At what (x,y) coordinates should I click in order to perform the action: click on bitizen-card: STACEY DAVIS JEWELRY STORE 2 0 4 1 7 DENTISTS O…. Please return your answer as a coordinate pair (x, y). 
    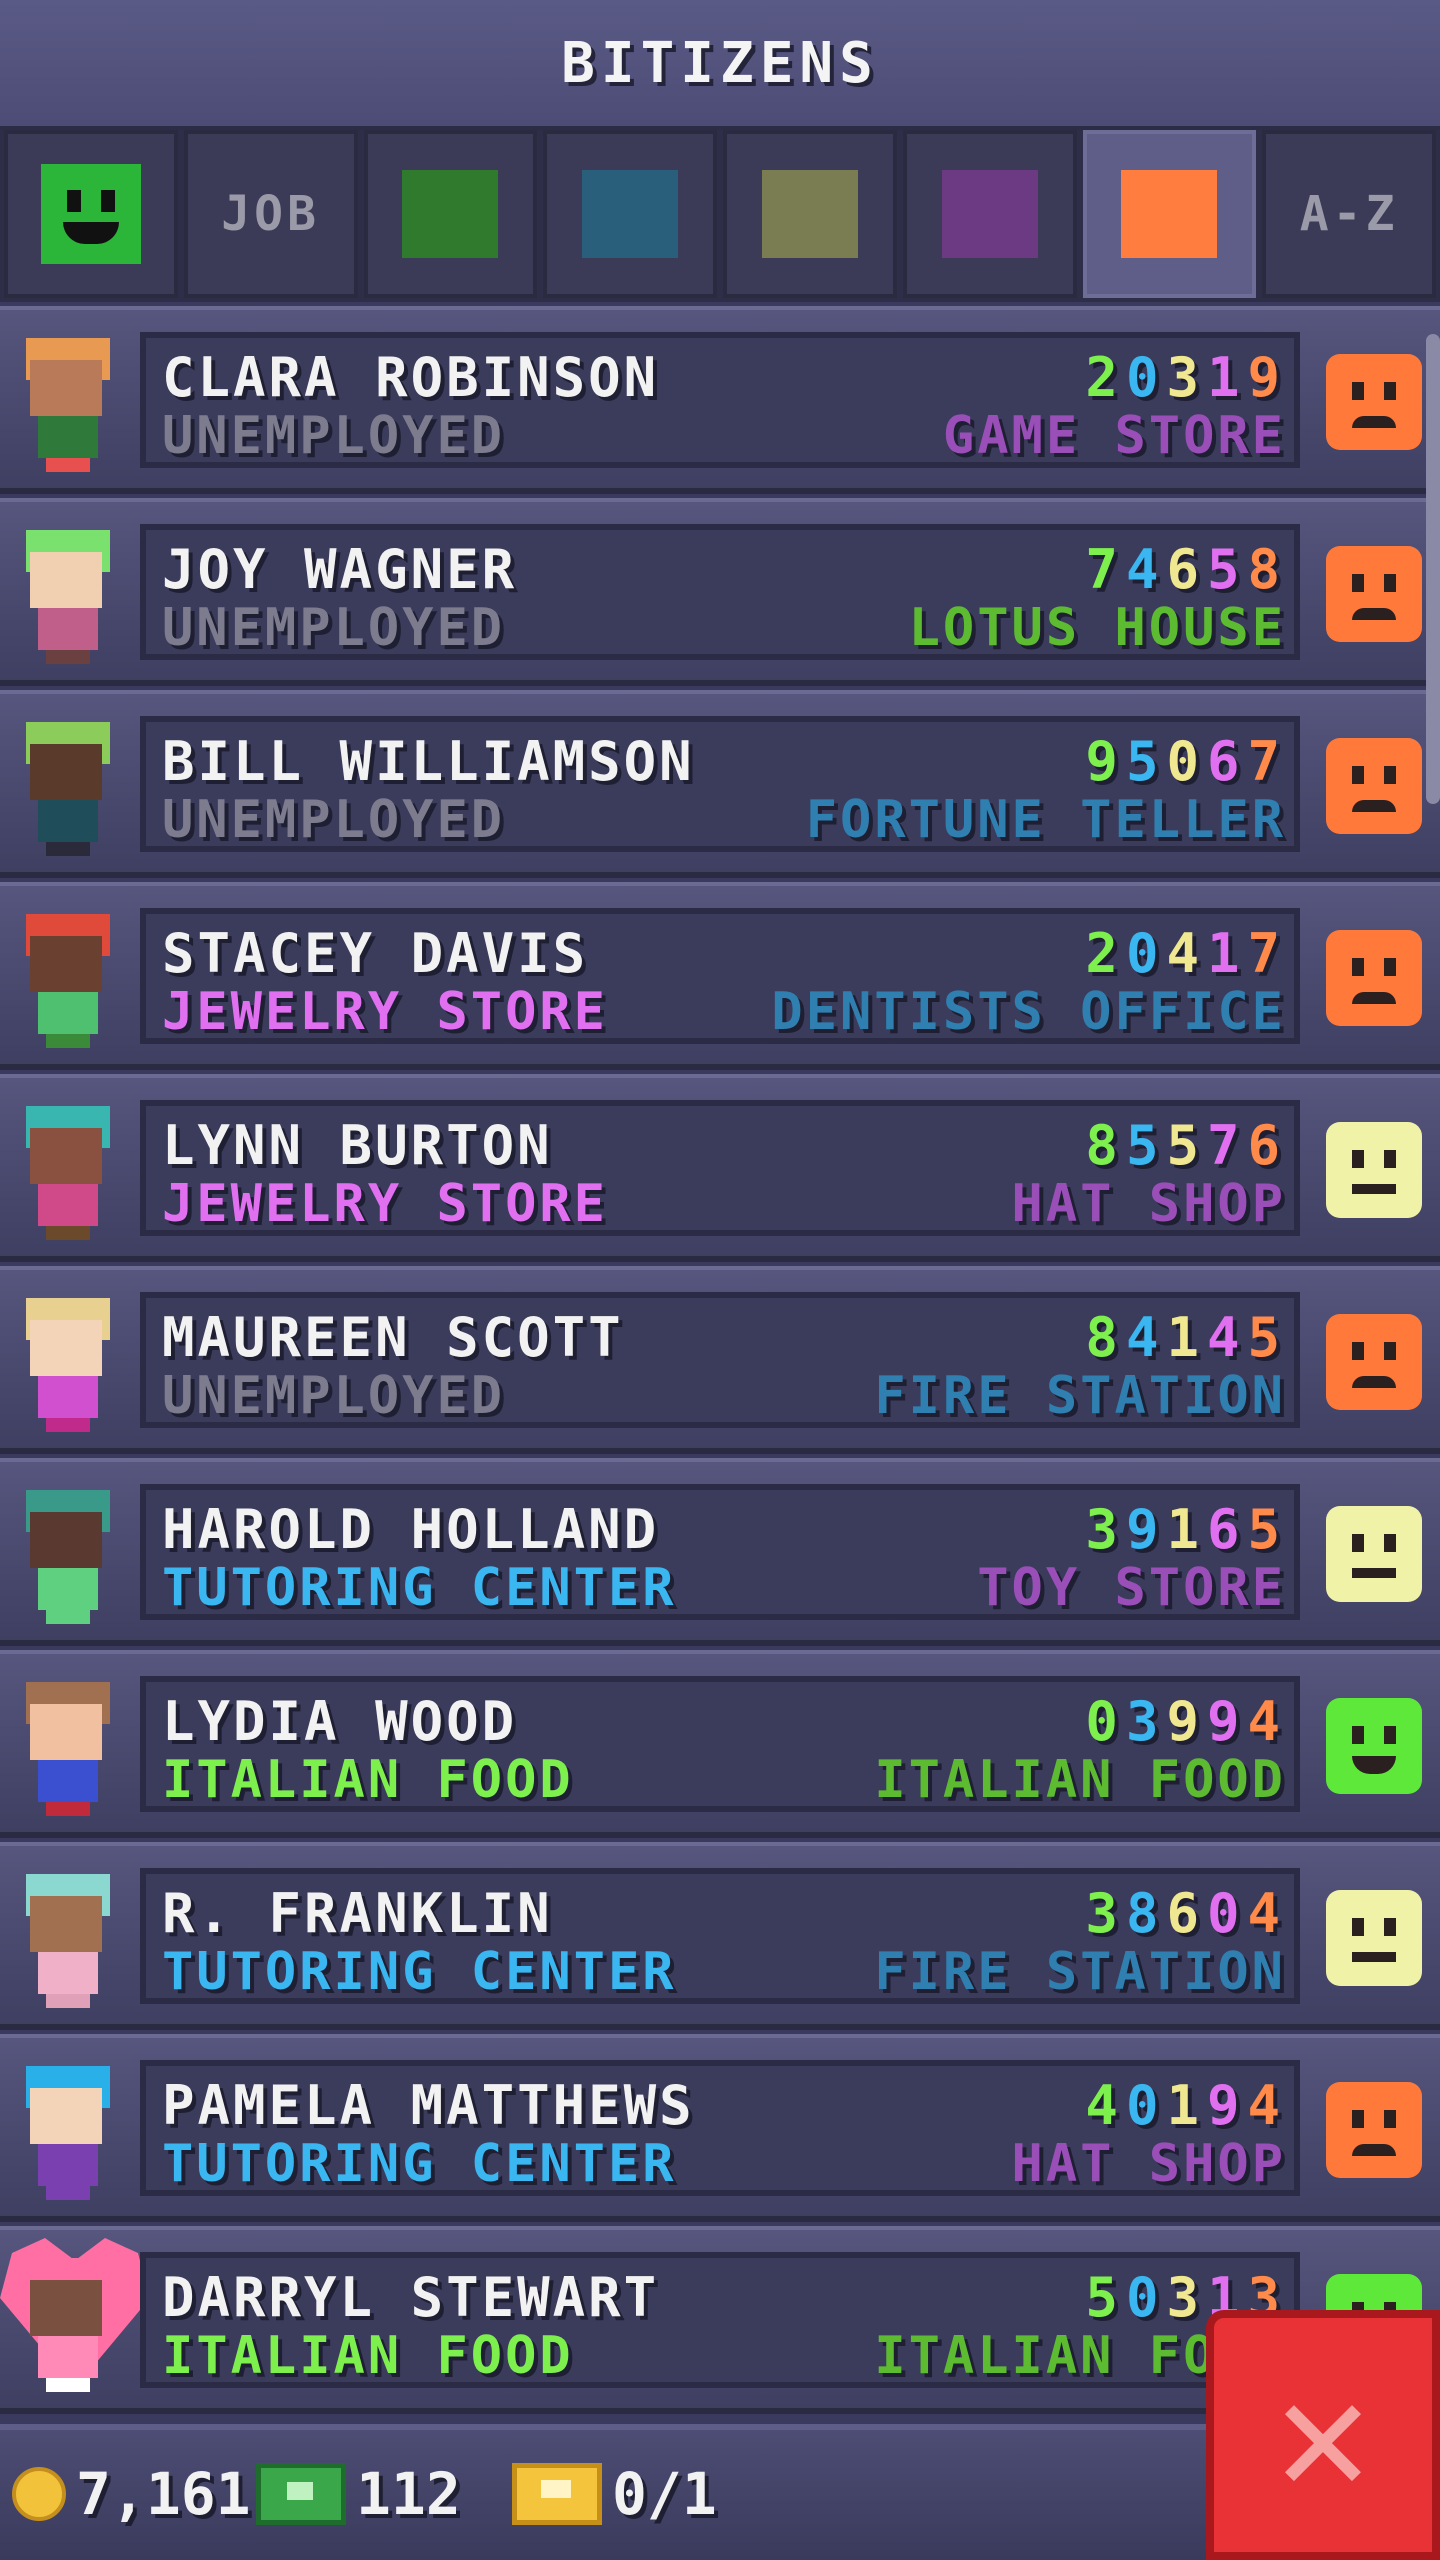
    Looking at the image, I should click on (720, 976).